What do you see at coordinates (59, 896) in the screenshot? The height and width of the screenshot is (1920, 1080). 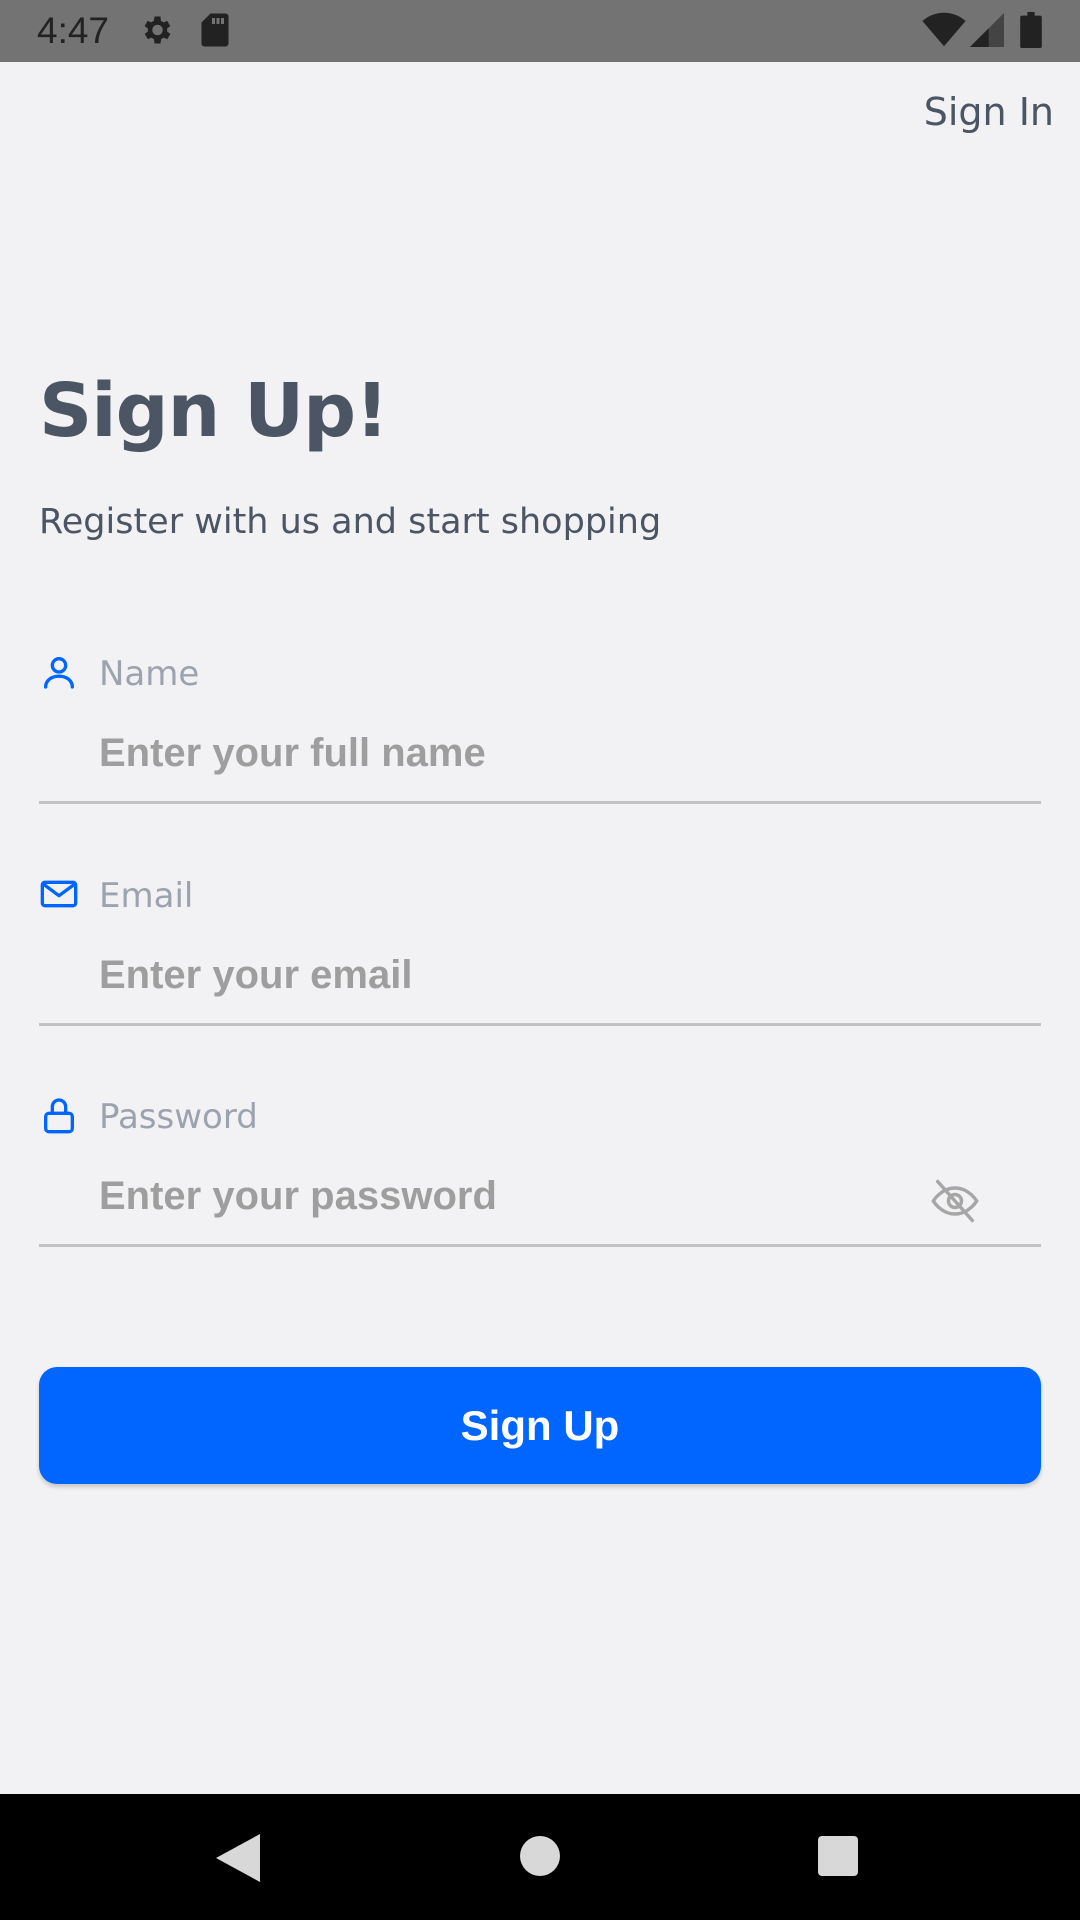 I see `mail-icon` at bounding box center [59, 896].